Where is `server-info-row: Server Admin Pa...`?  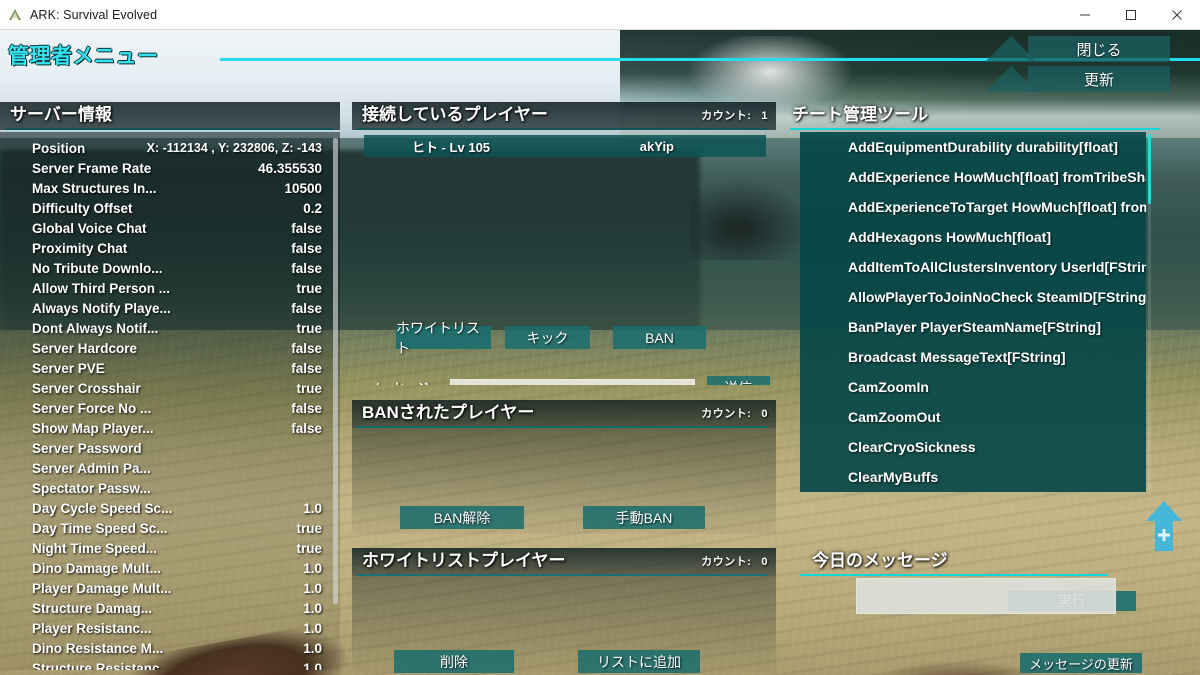
server-info-row: Server Admin Pa... is located at coordinates (170, 468).